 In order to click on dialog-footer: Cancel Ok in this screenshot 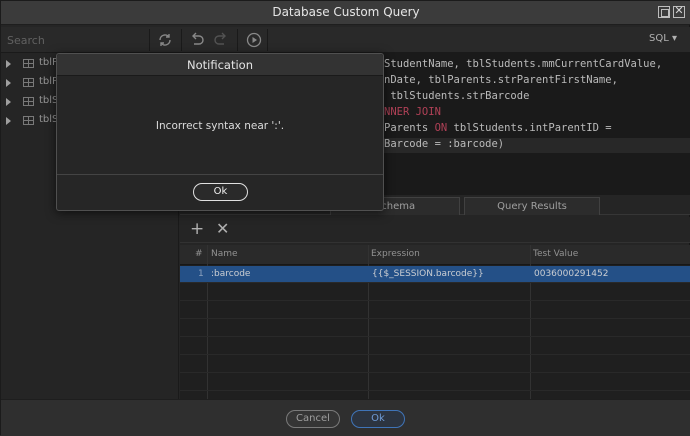, I will do `click(345, 417)`.